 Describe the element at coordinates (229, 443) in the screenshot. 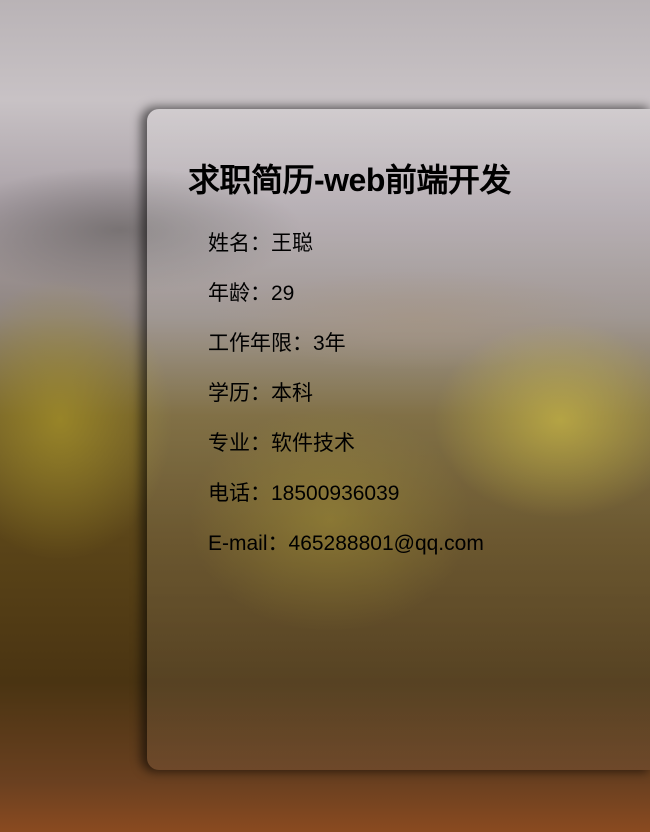

I see `info-label: 专业` at that location.